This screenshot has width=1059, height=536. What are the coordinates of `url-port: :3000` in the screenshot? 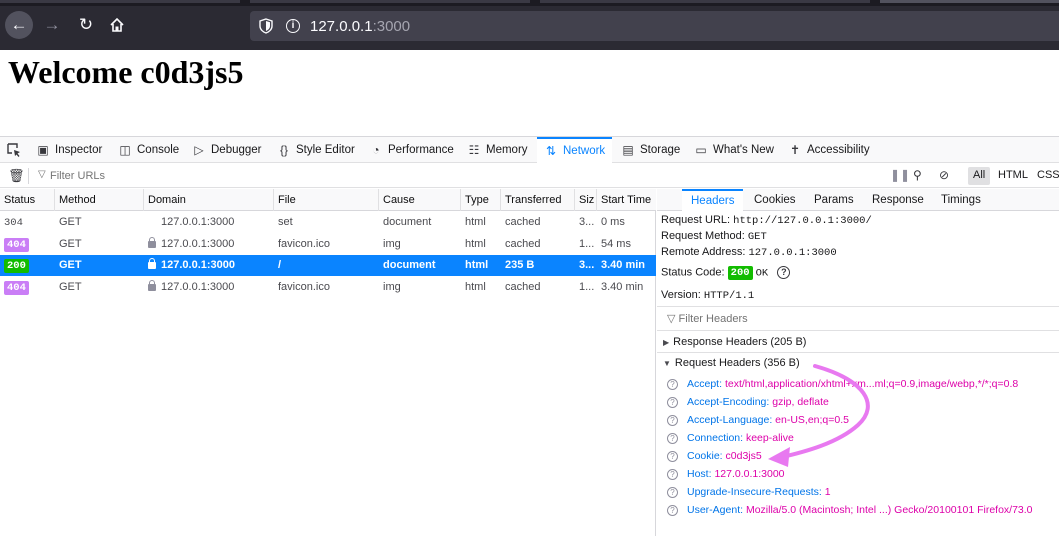 It's located at (391, 26).